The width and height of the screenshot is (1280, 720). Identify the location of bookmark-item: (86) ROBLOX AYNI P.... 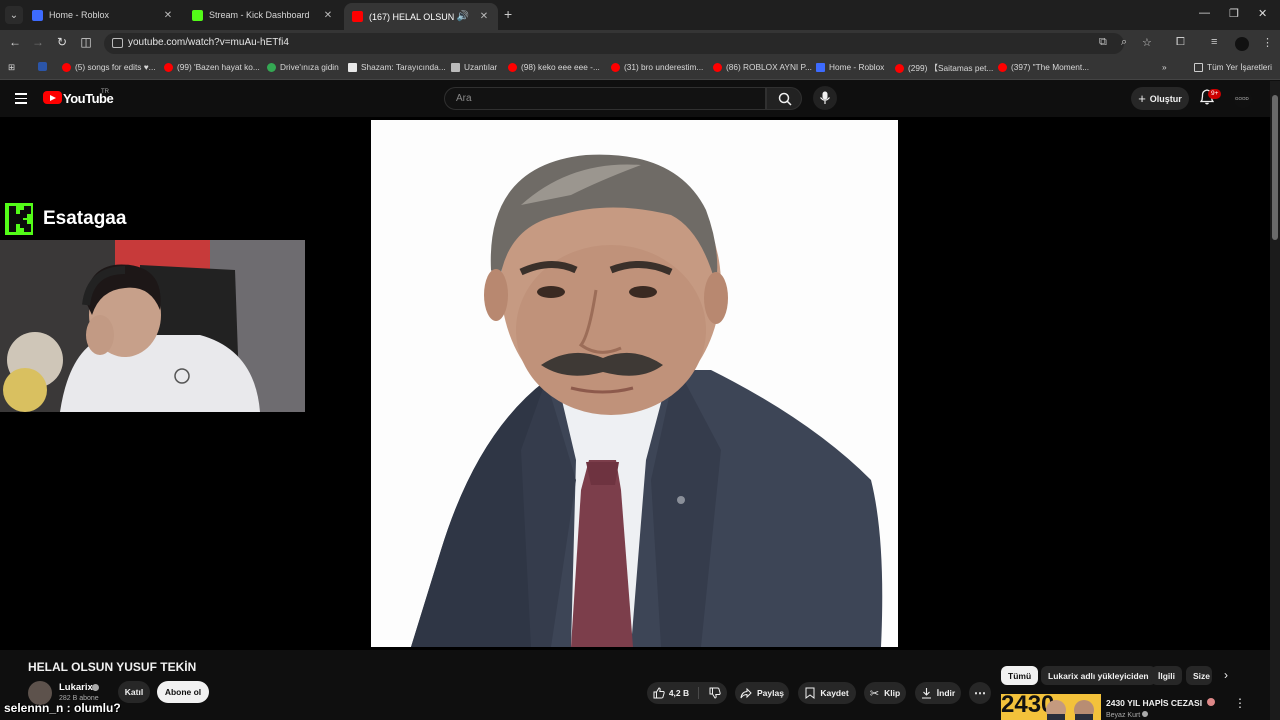
(762, 67).